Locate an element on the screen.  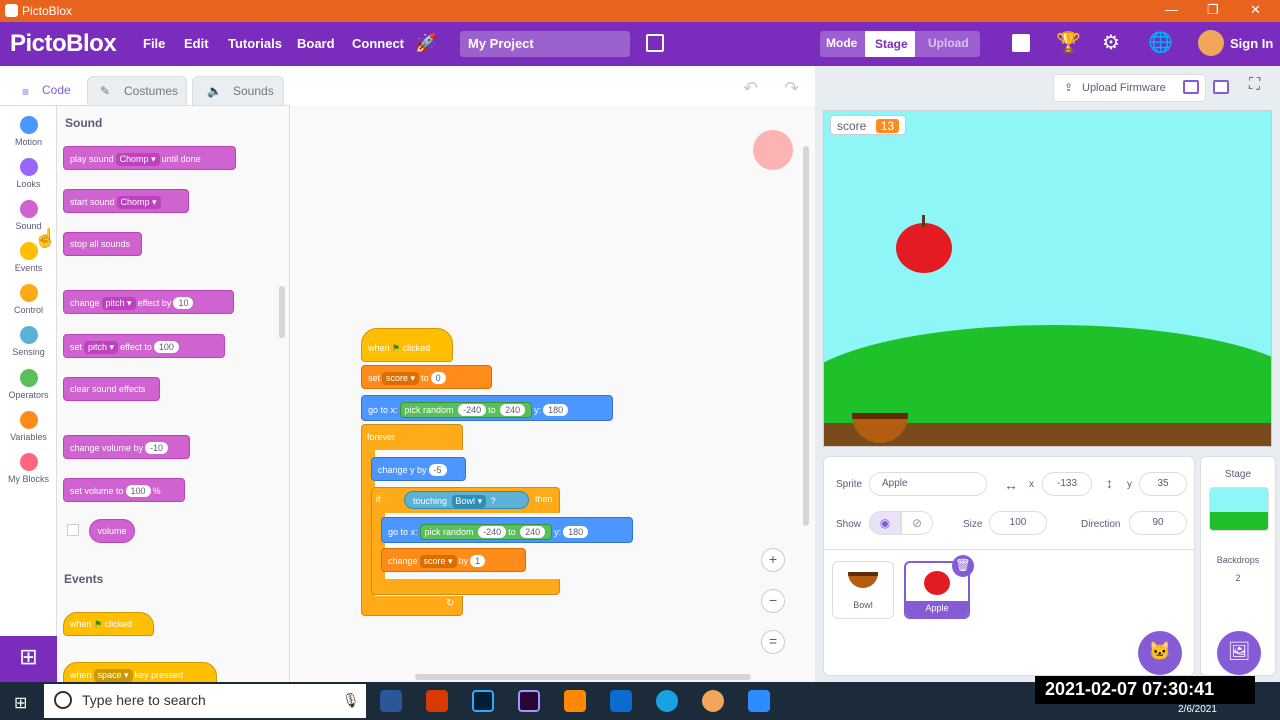
stage-mode-button: Stage is located at coordinates (890, 44).